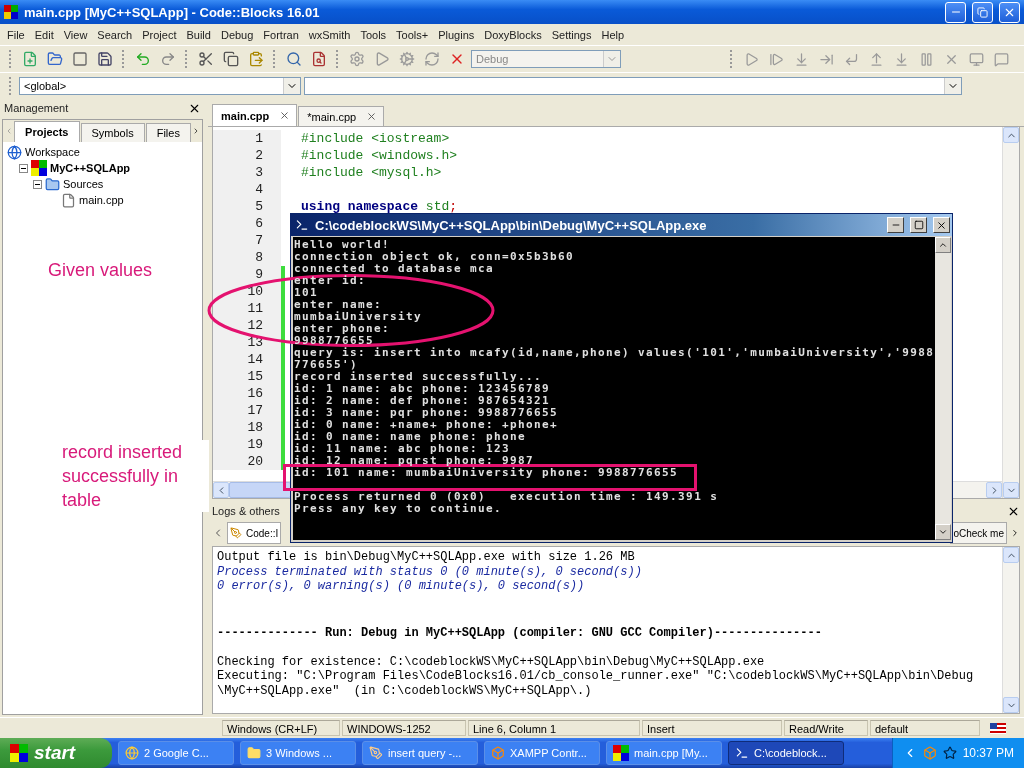 The width and height of the screenshot is (1024, 768). What do you see at coordinates (405, 690) in the screenshot?
I see `log-line: \MyC++SQLApp.exe" (in C:\codeblockWS\MyC++SQLApp\.)` at bounding box center [405, 690].